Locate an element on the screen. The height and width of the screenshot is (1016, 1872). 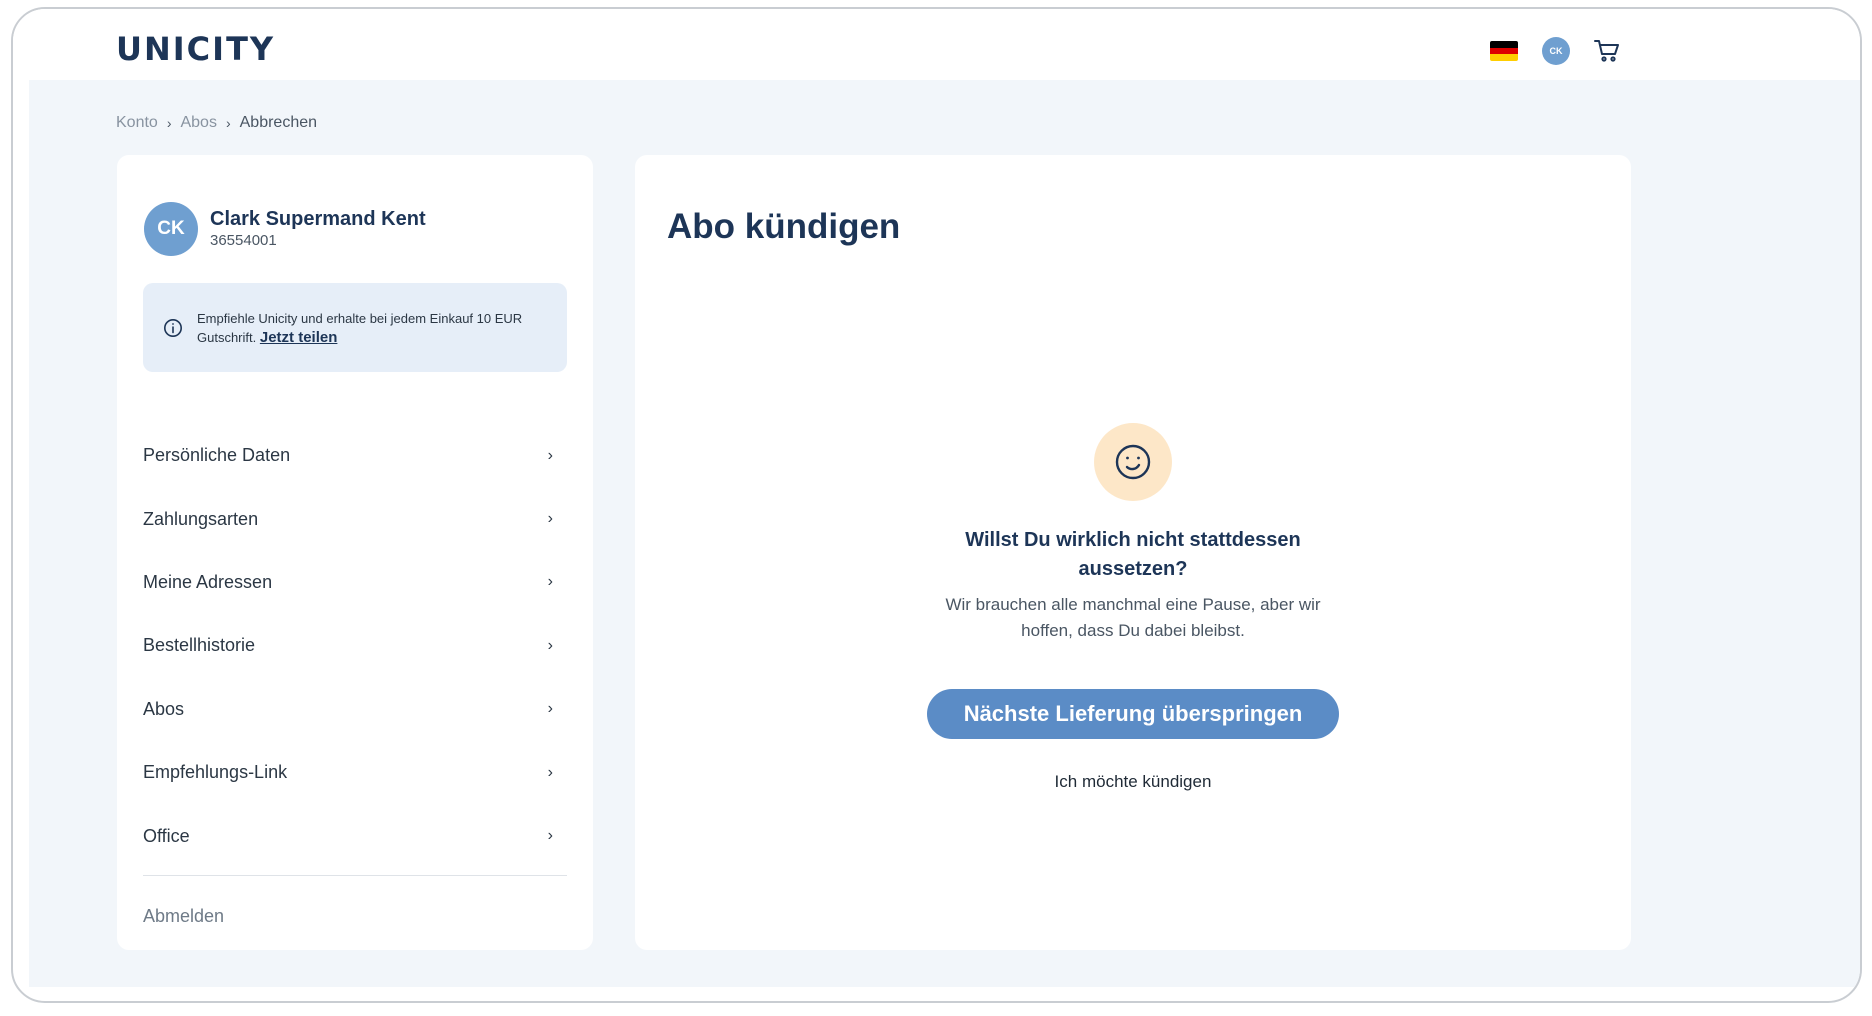
breadcrumb-konto: Konto is located at coordinates (137, 123).